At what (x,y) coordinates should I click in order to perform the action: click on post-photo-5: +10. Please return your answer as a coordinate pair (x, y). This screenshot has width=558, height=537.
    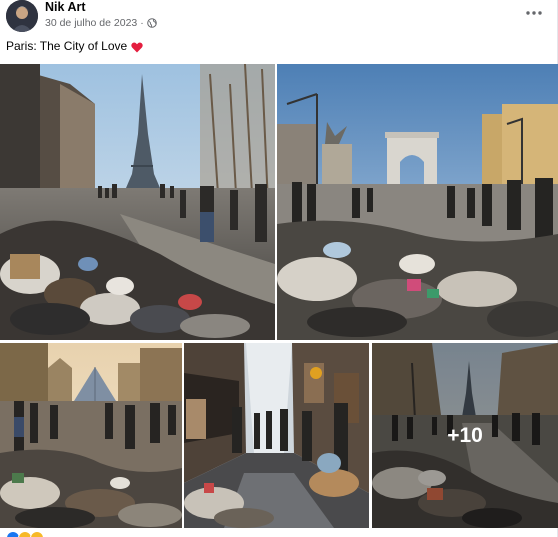
    Looking at the image, I should click on (465, 435).